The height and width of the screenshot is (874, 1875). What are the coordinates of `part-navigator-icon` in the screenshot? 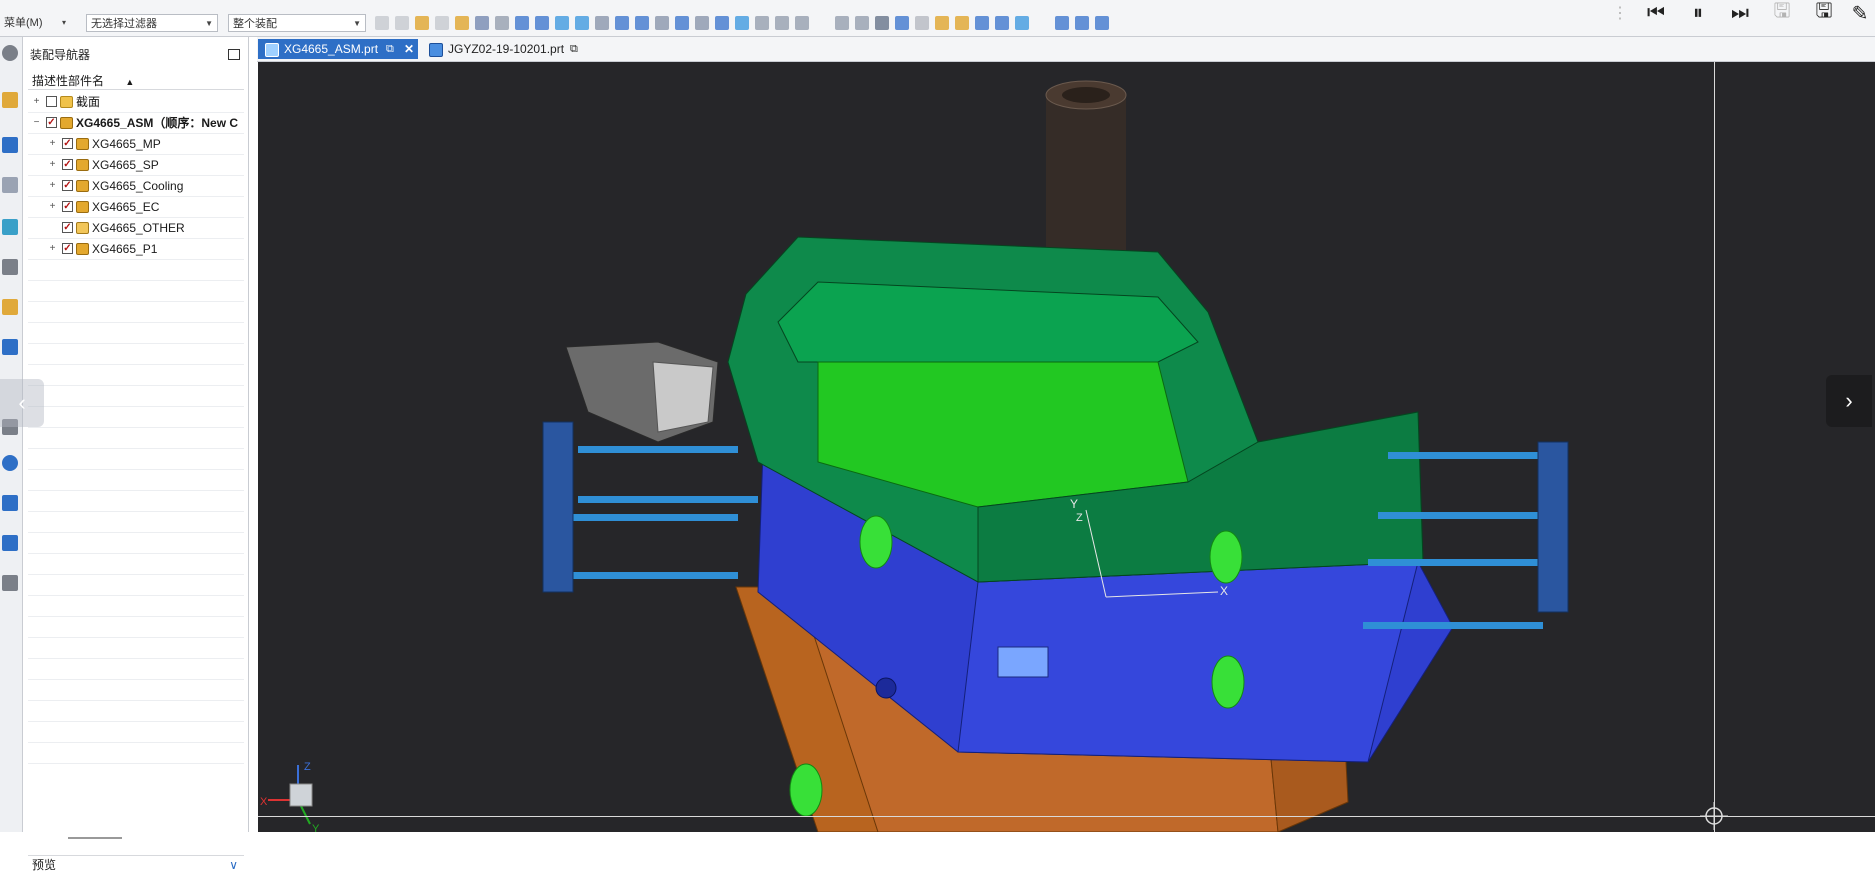 It's located at (10, 185).